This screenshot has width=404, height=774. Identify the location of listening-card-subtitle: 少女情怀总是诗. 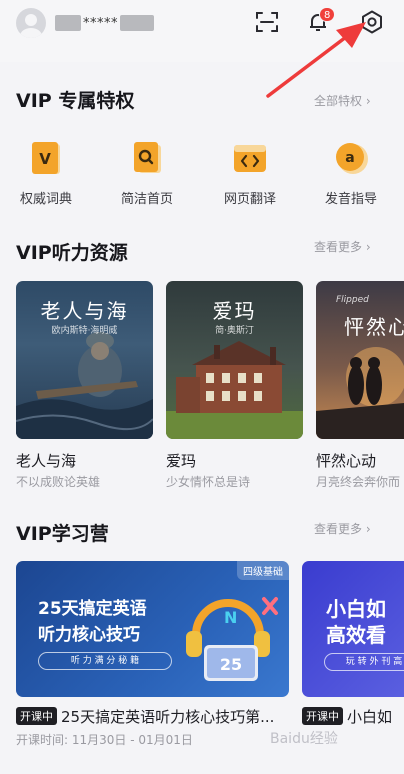
(208, 482).